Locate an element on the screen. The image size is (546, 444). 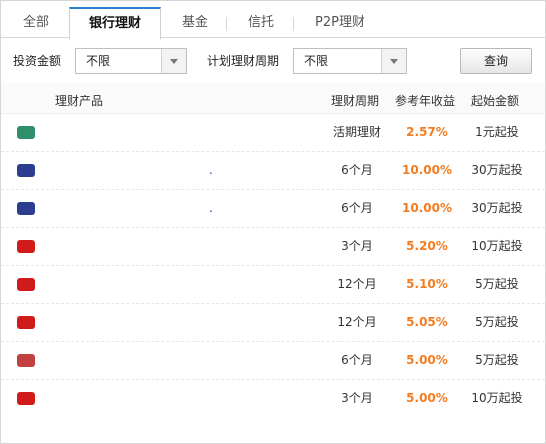
header-period: 理财周期 is located at coordinates (355, 101).